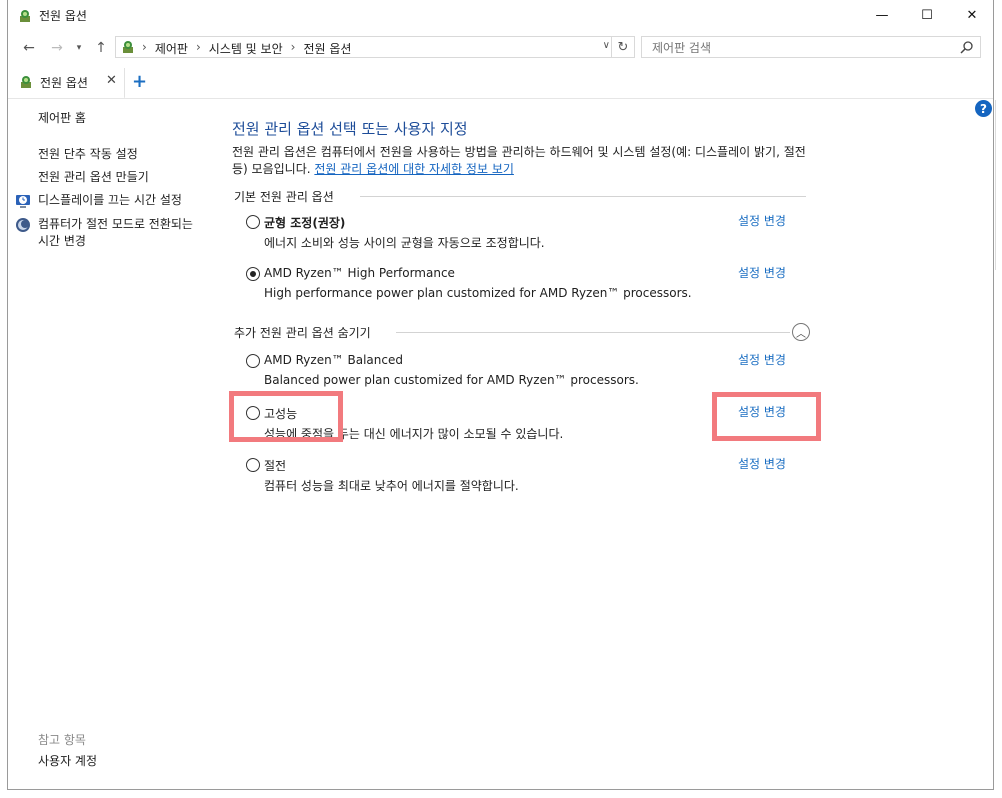 The height and width of the screenshot is (798, 1002). What do you see at coordinates (284, 197) in the screenshot?
I see `section-heading-default-plans: 기본 전원 관리 옵션` at bounding box center [284, 197].